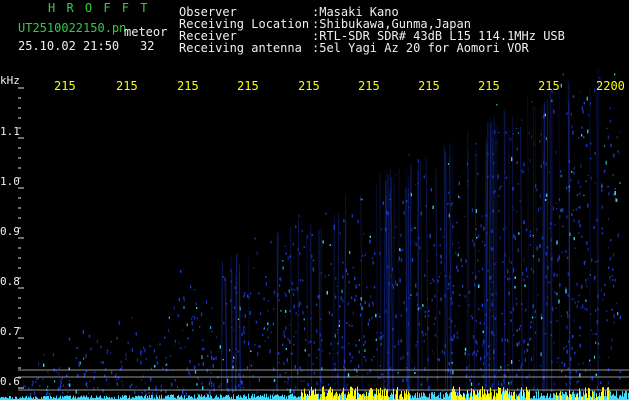 The width and height of the screenshot is (629, 400). What do you see at coordinates (309, 86) in the screenshot?
I see `time-tick: 215` at bounding box center [309, 86].